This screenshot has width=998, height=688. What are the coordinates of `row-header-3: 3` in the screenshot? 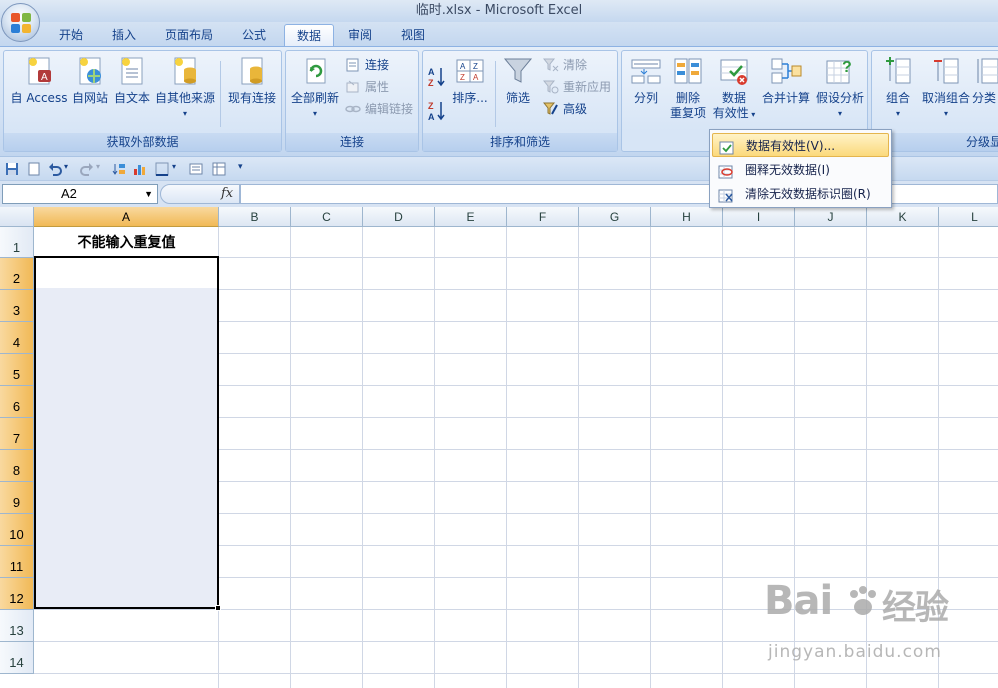 It's located at (17, 306).